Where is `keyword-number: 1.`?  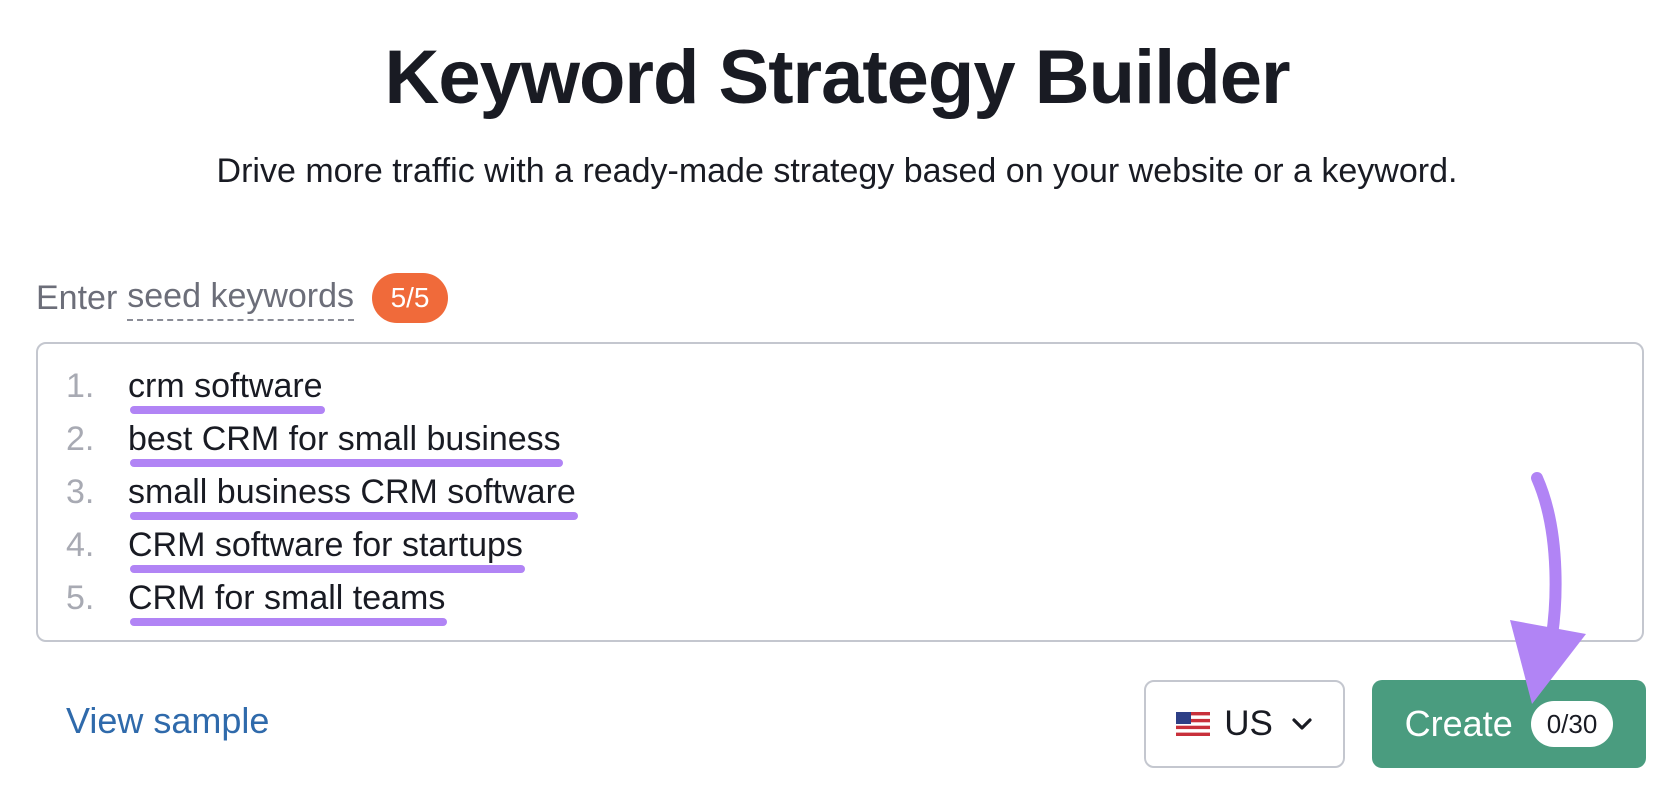 keyword-number: 1. is located at coordinates (80, 386).